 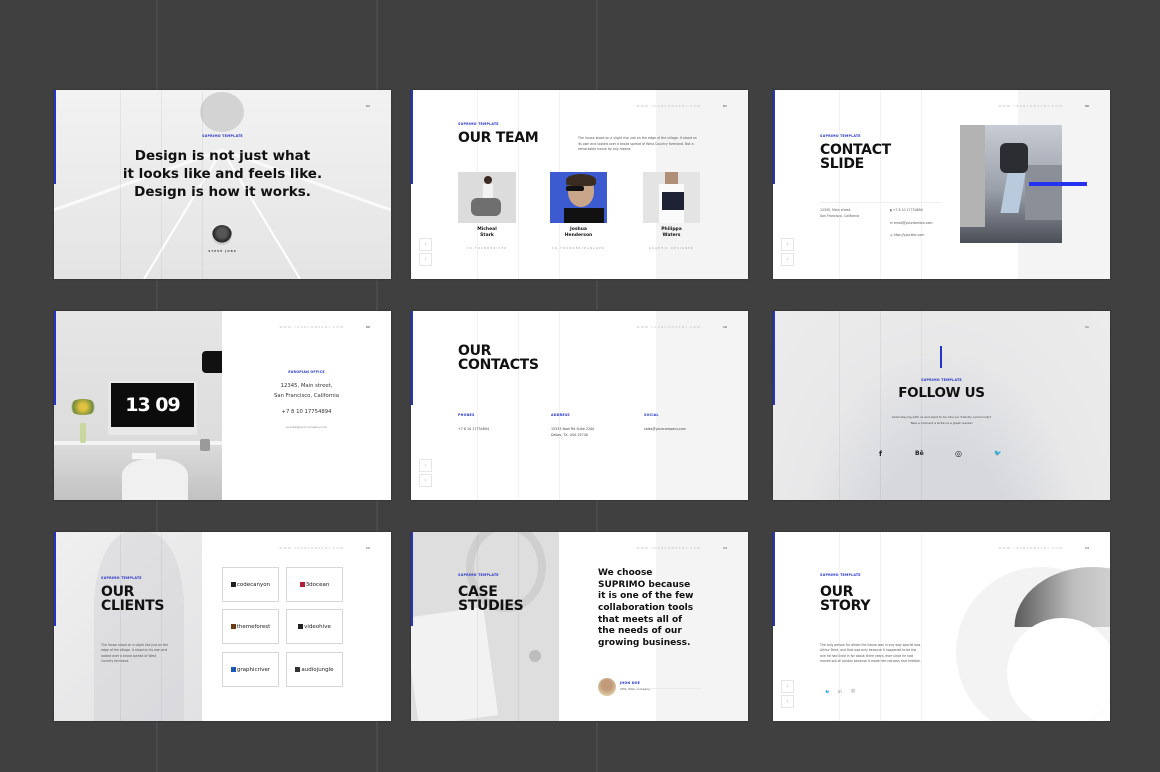 I want to click on audiojungle-icon, so click(x=298, y=669).